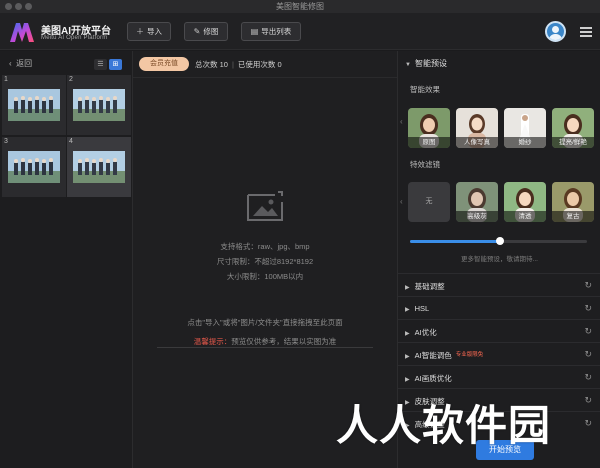  I want to click on thumbnail-number: 2, so click(71, 79).